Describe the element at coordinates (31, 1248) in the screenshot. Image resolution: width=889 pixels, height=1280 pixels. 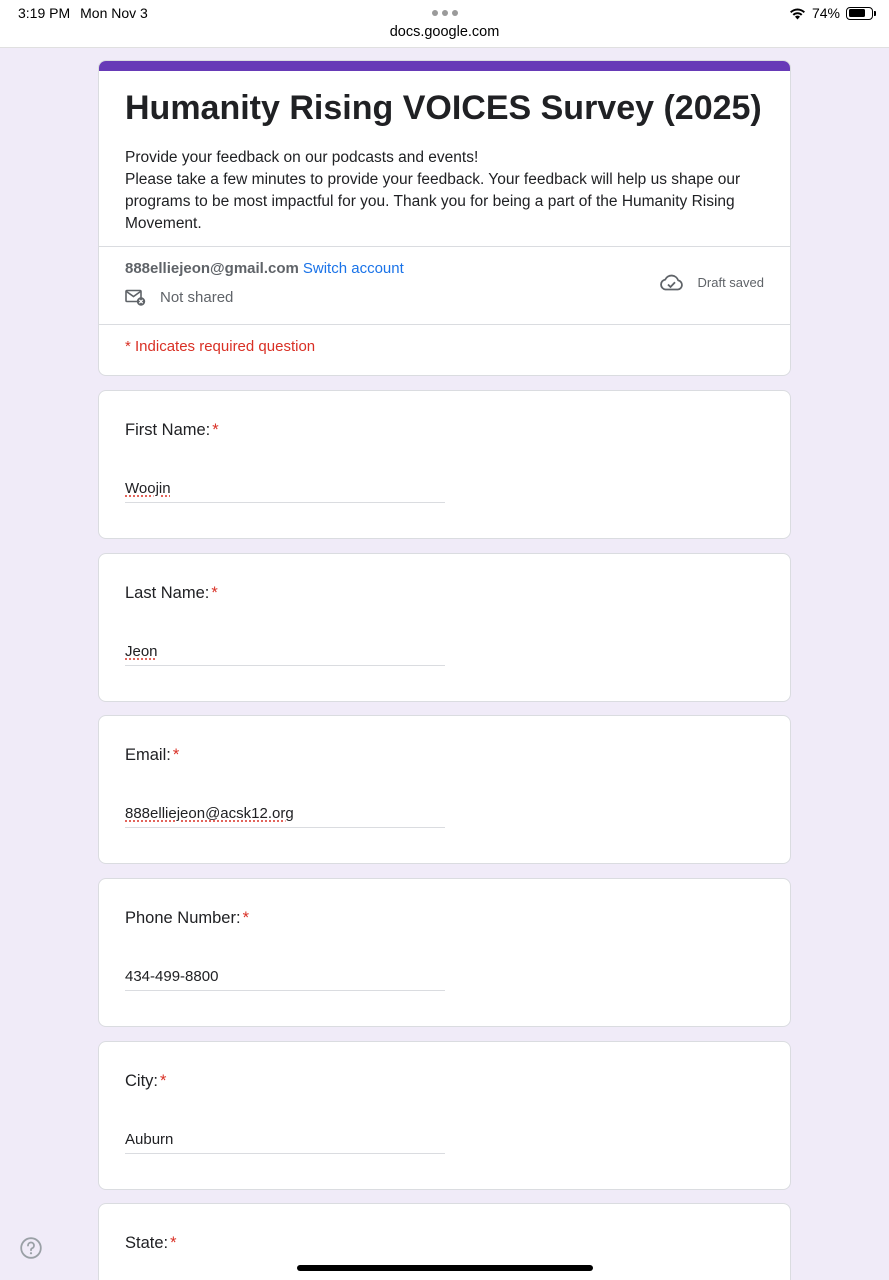
I see `help-icon` at that location.